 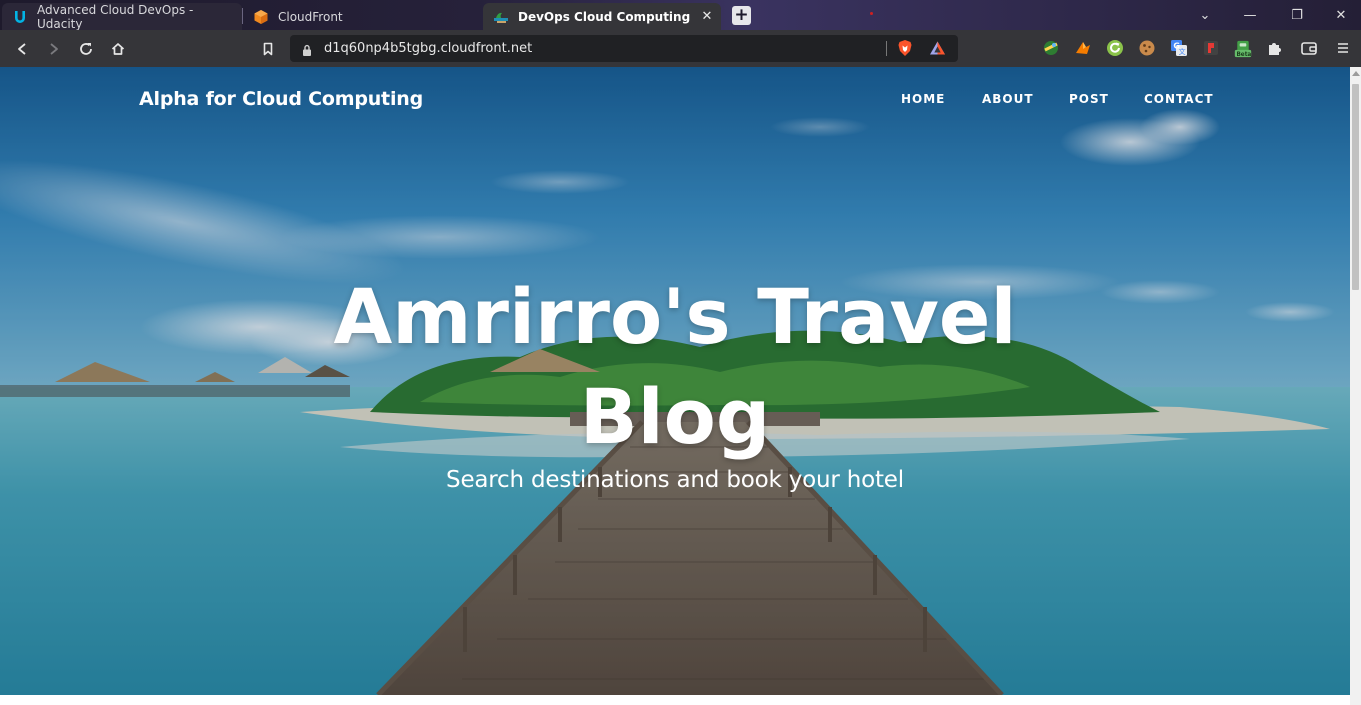 What do you see at coordinates (1147, 48) in the screenshot?
I see `cookie-icon` at bounding box center [1147, 48].